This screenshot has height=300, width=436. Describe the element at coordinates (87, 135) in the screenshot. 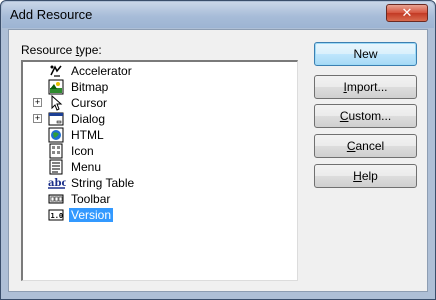

I see `tree-item-label: HTML` at that location.